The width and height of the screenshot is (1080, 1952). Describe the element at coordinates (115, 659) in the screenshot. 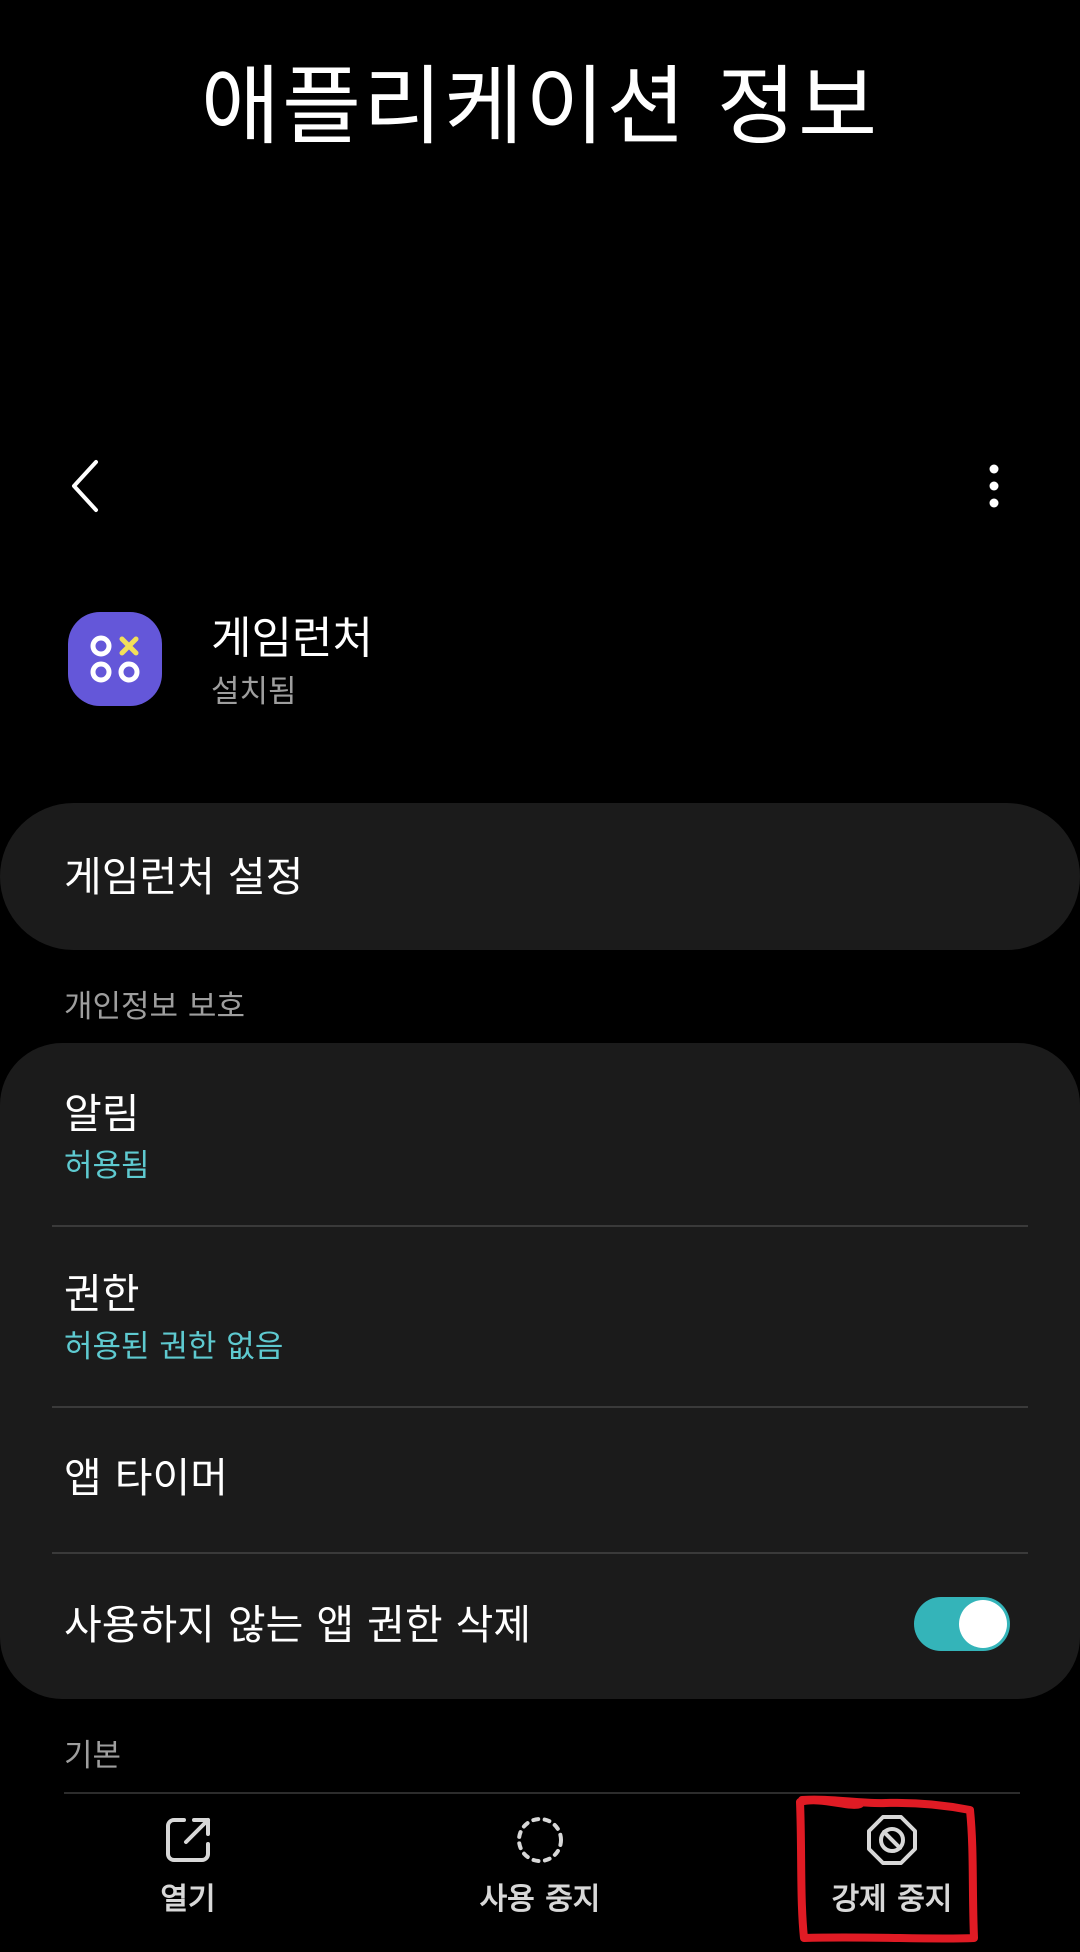

I see `game-launcher-icon` at that location.